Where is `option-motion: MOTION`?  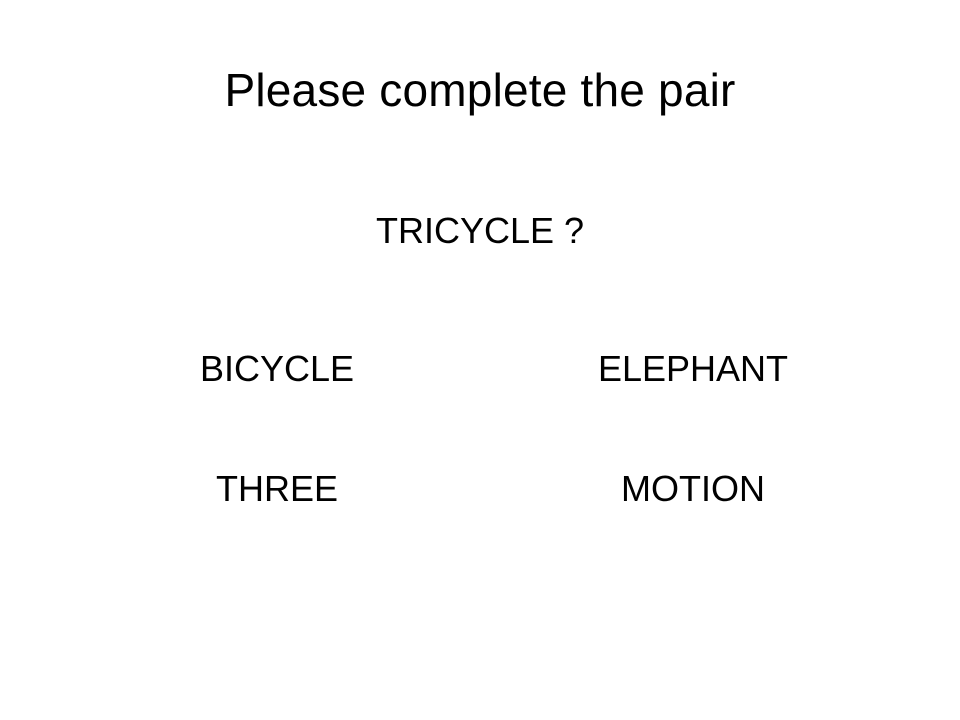 option-motion: MOTION is located at coordinates (693, 489).